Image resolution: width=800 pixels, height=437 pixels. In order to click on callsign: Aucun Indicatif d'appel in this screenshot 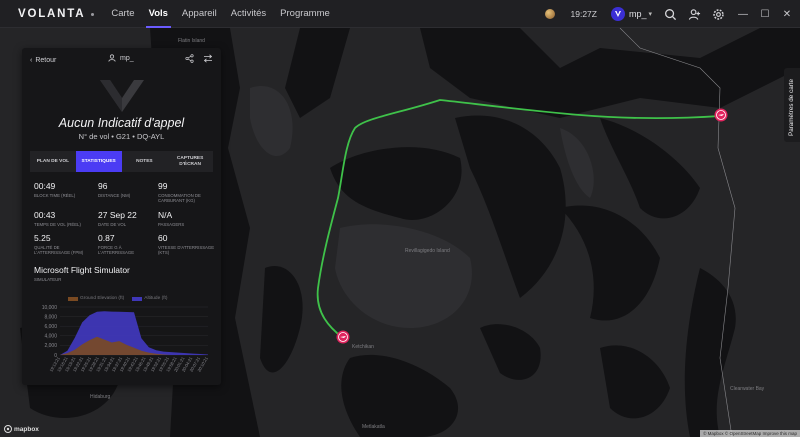, I will do `click(121, 123)`.